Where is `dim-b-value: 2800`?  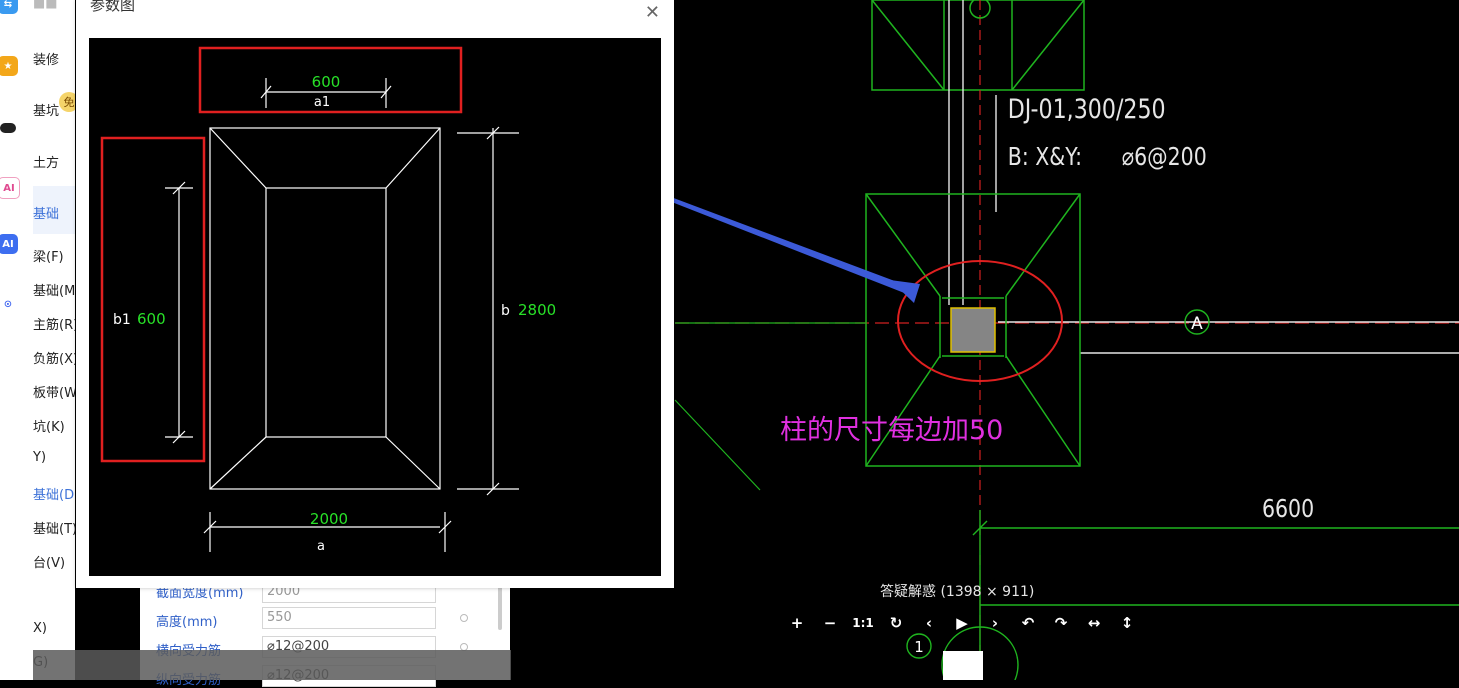
dim-b-value: 2800 is located at coordinates (537, 310).